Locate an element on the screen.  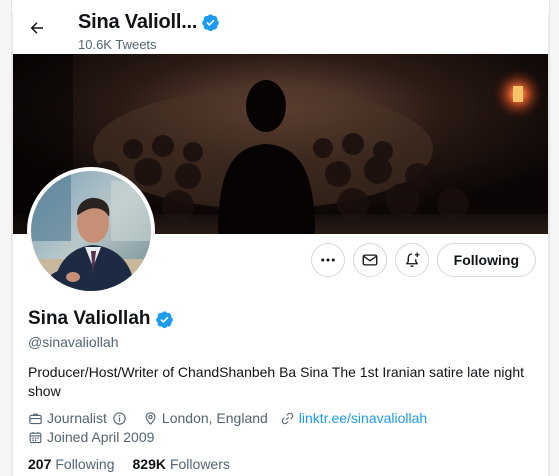
website-item: linktr.ee/sinavaliollah is located at coordinates (353, 418).